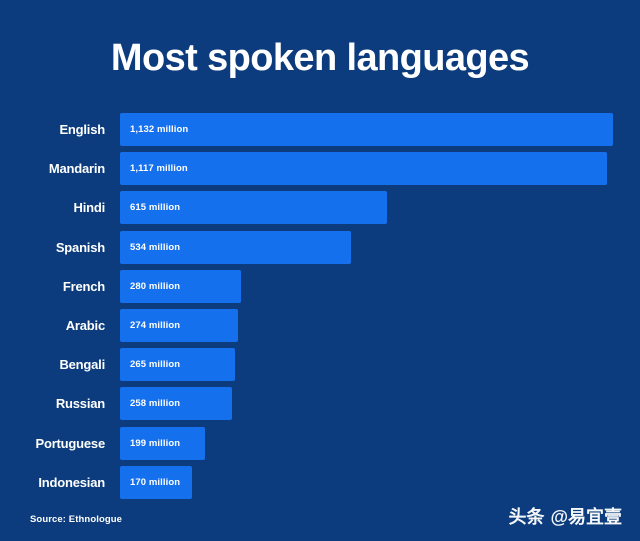 The height and width of the screenshot is (541, 640). I want to click on bar-track: 1,132 million, so click(380, 129).